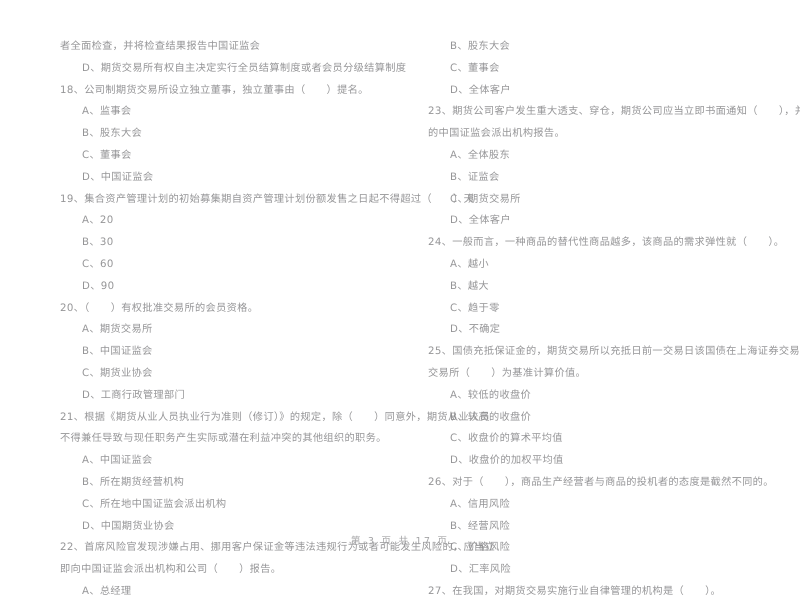 Image resolution: width=800 pixels, height=603 pixels. What do you see at coordinates (267, 199) in the screenshot?
I see `question-text: 19、集合资产管理计划的初始募集期自资产管理计划份额发售之日起不得超过（ ）天` at bounding box center [267, 199].